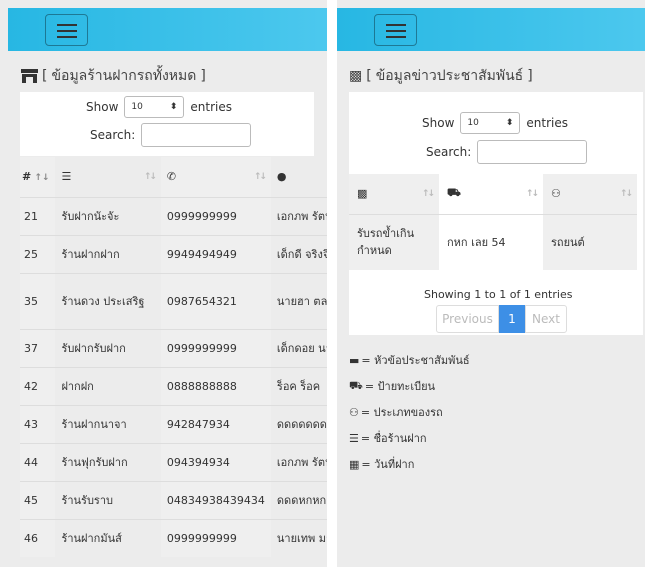 This screenshot has width=645, height=567. I want to click on table-row: รับรถข้ำเกินกำหนด กหก เลย 54 รถยนต์, so click(493, 242).